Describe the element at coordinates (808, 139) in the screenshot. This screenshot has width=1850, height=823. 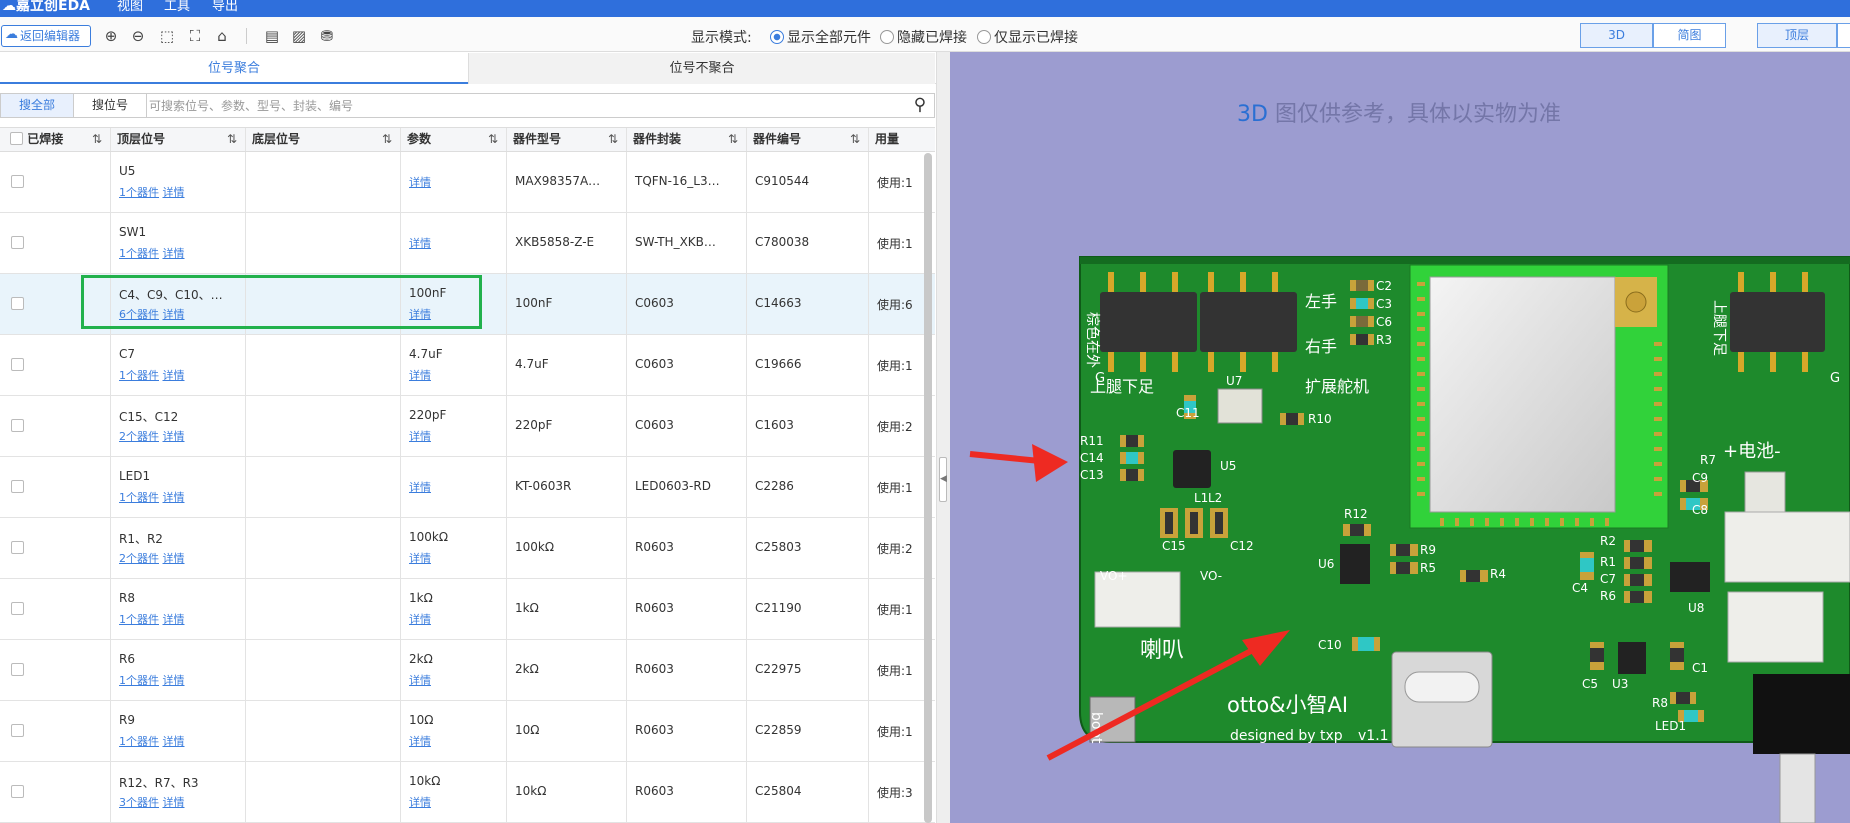
I see `col-code: 器件编号 ⇅` at that location.